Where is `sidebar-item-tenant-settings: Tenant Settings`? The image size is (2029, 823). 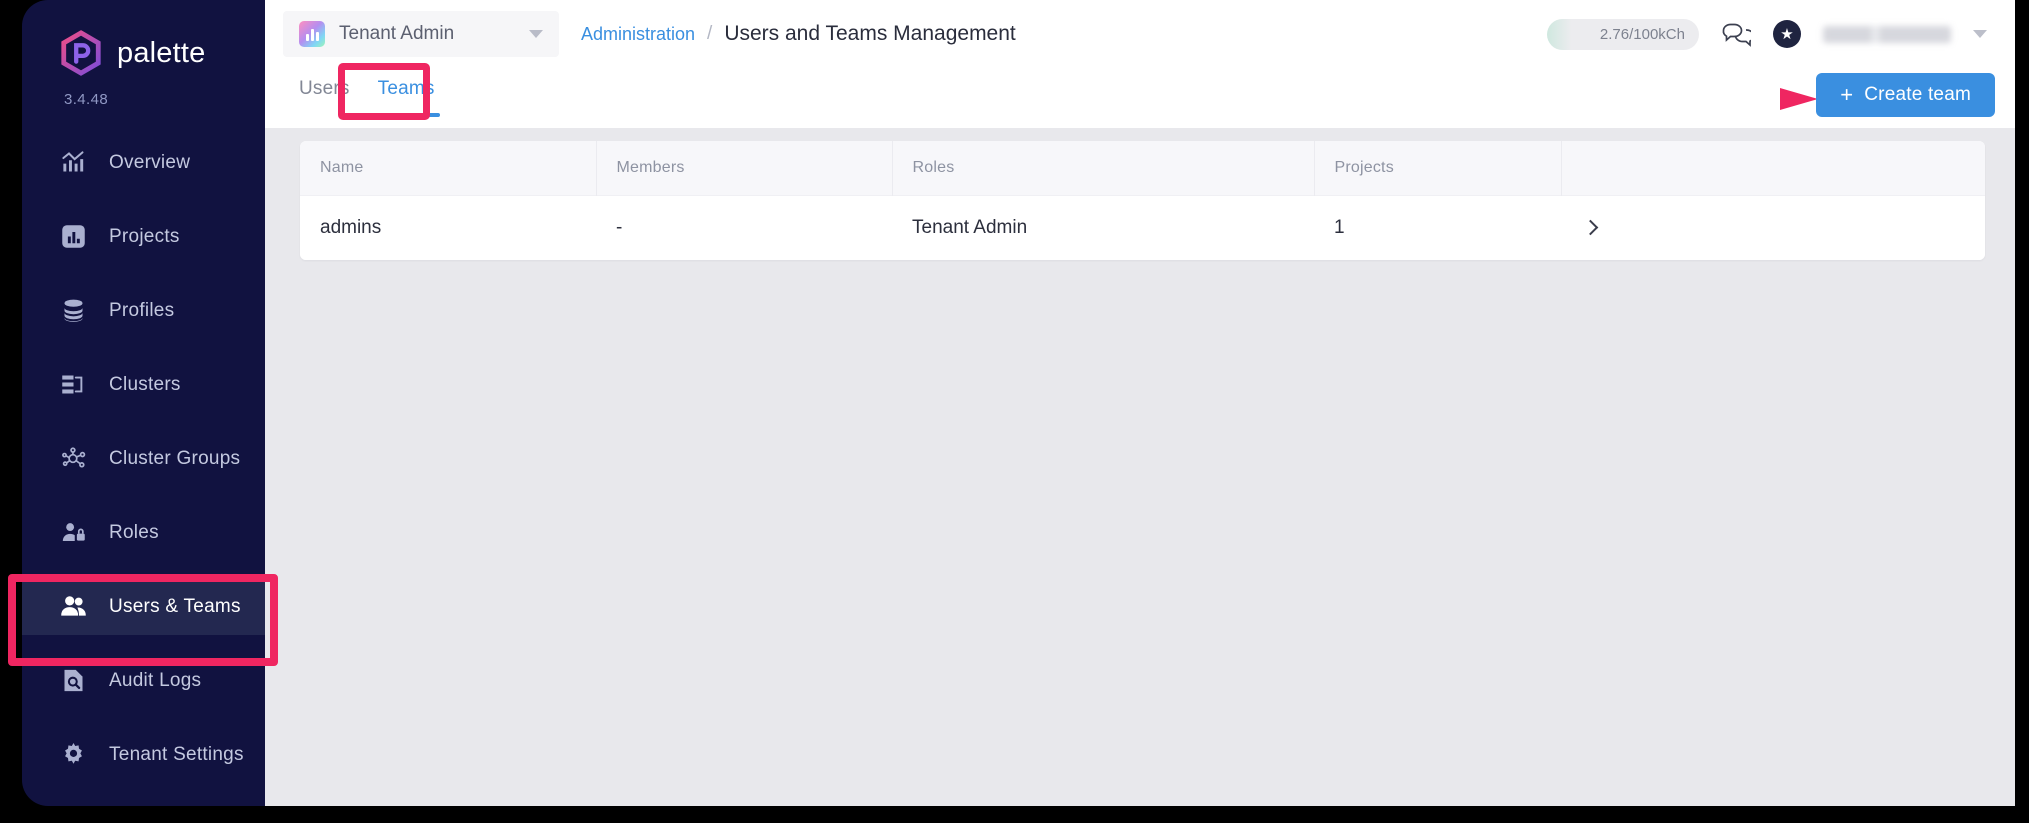
sidebar-item-tenant-settings: Tenant Settings is located at coordinates (143, 754).